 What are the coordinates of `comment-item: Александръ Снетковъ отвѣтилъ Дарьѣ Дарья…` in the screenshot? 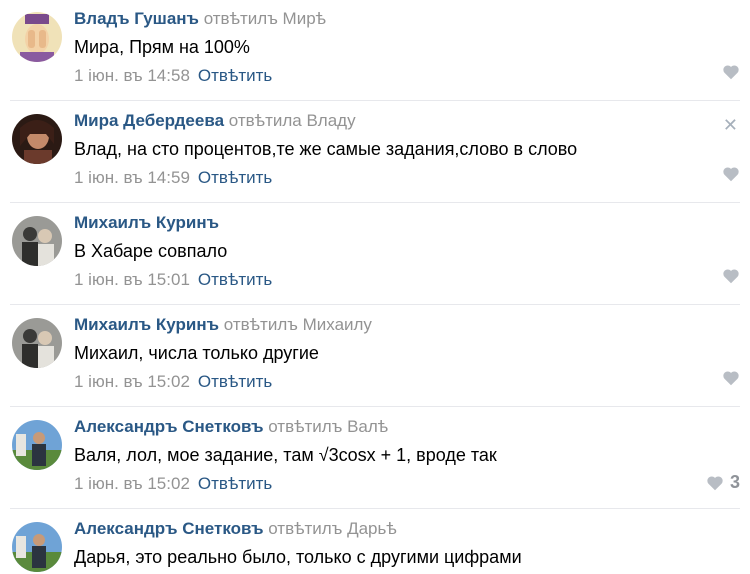 It's located at (375, 542).